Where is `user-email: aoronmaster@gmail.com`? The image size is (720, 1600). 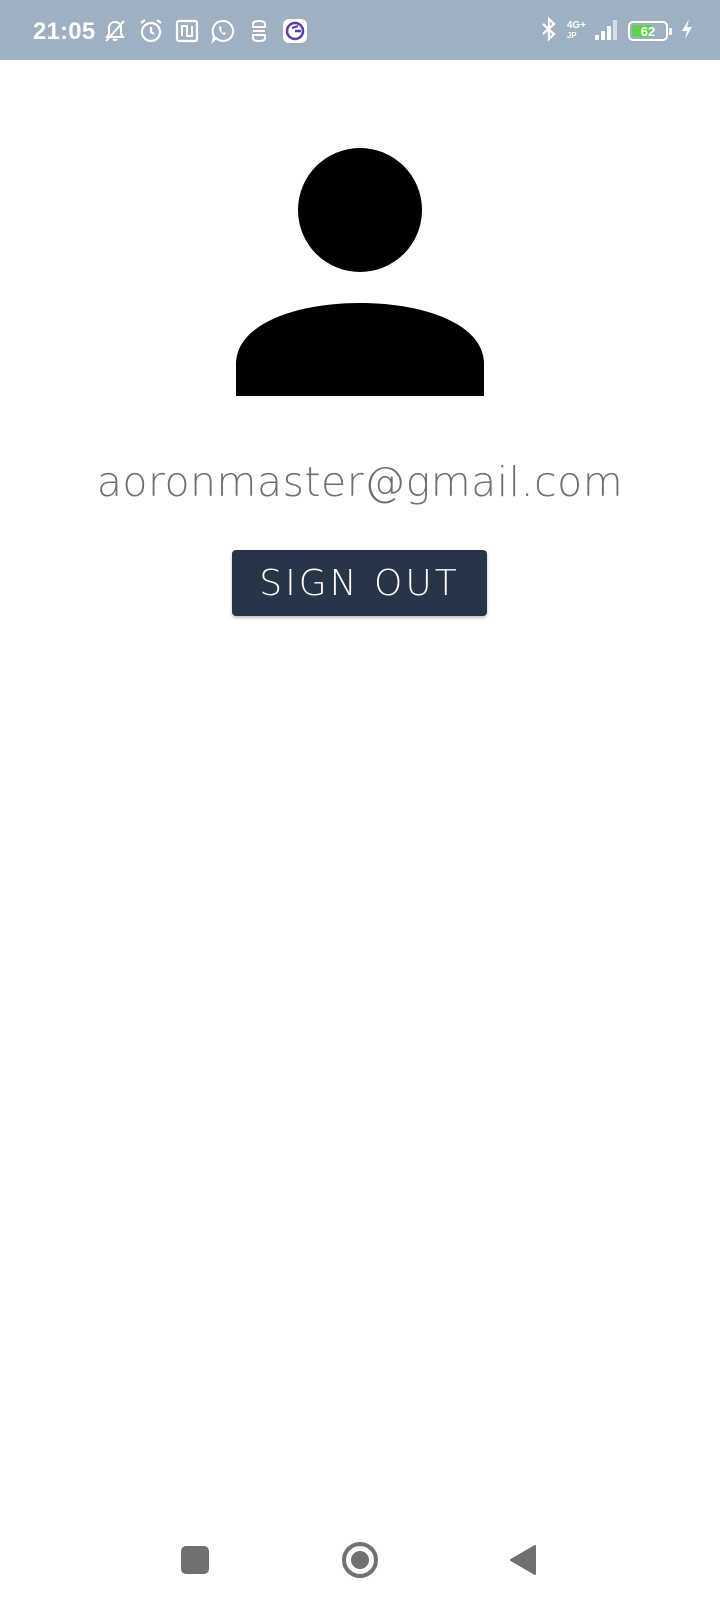
user-email: aoronmaster@gmail.com is located at coordinates (360, 482).